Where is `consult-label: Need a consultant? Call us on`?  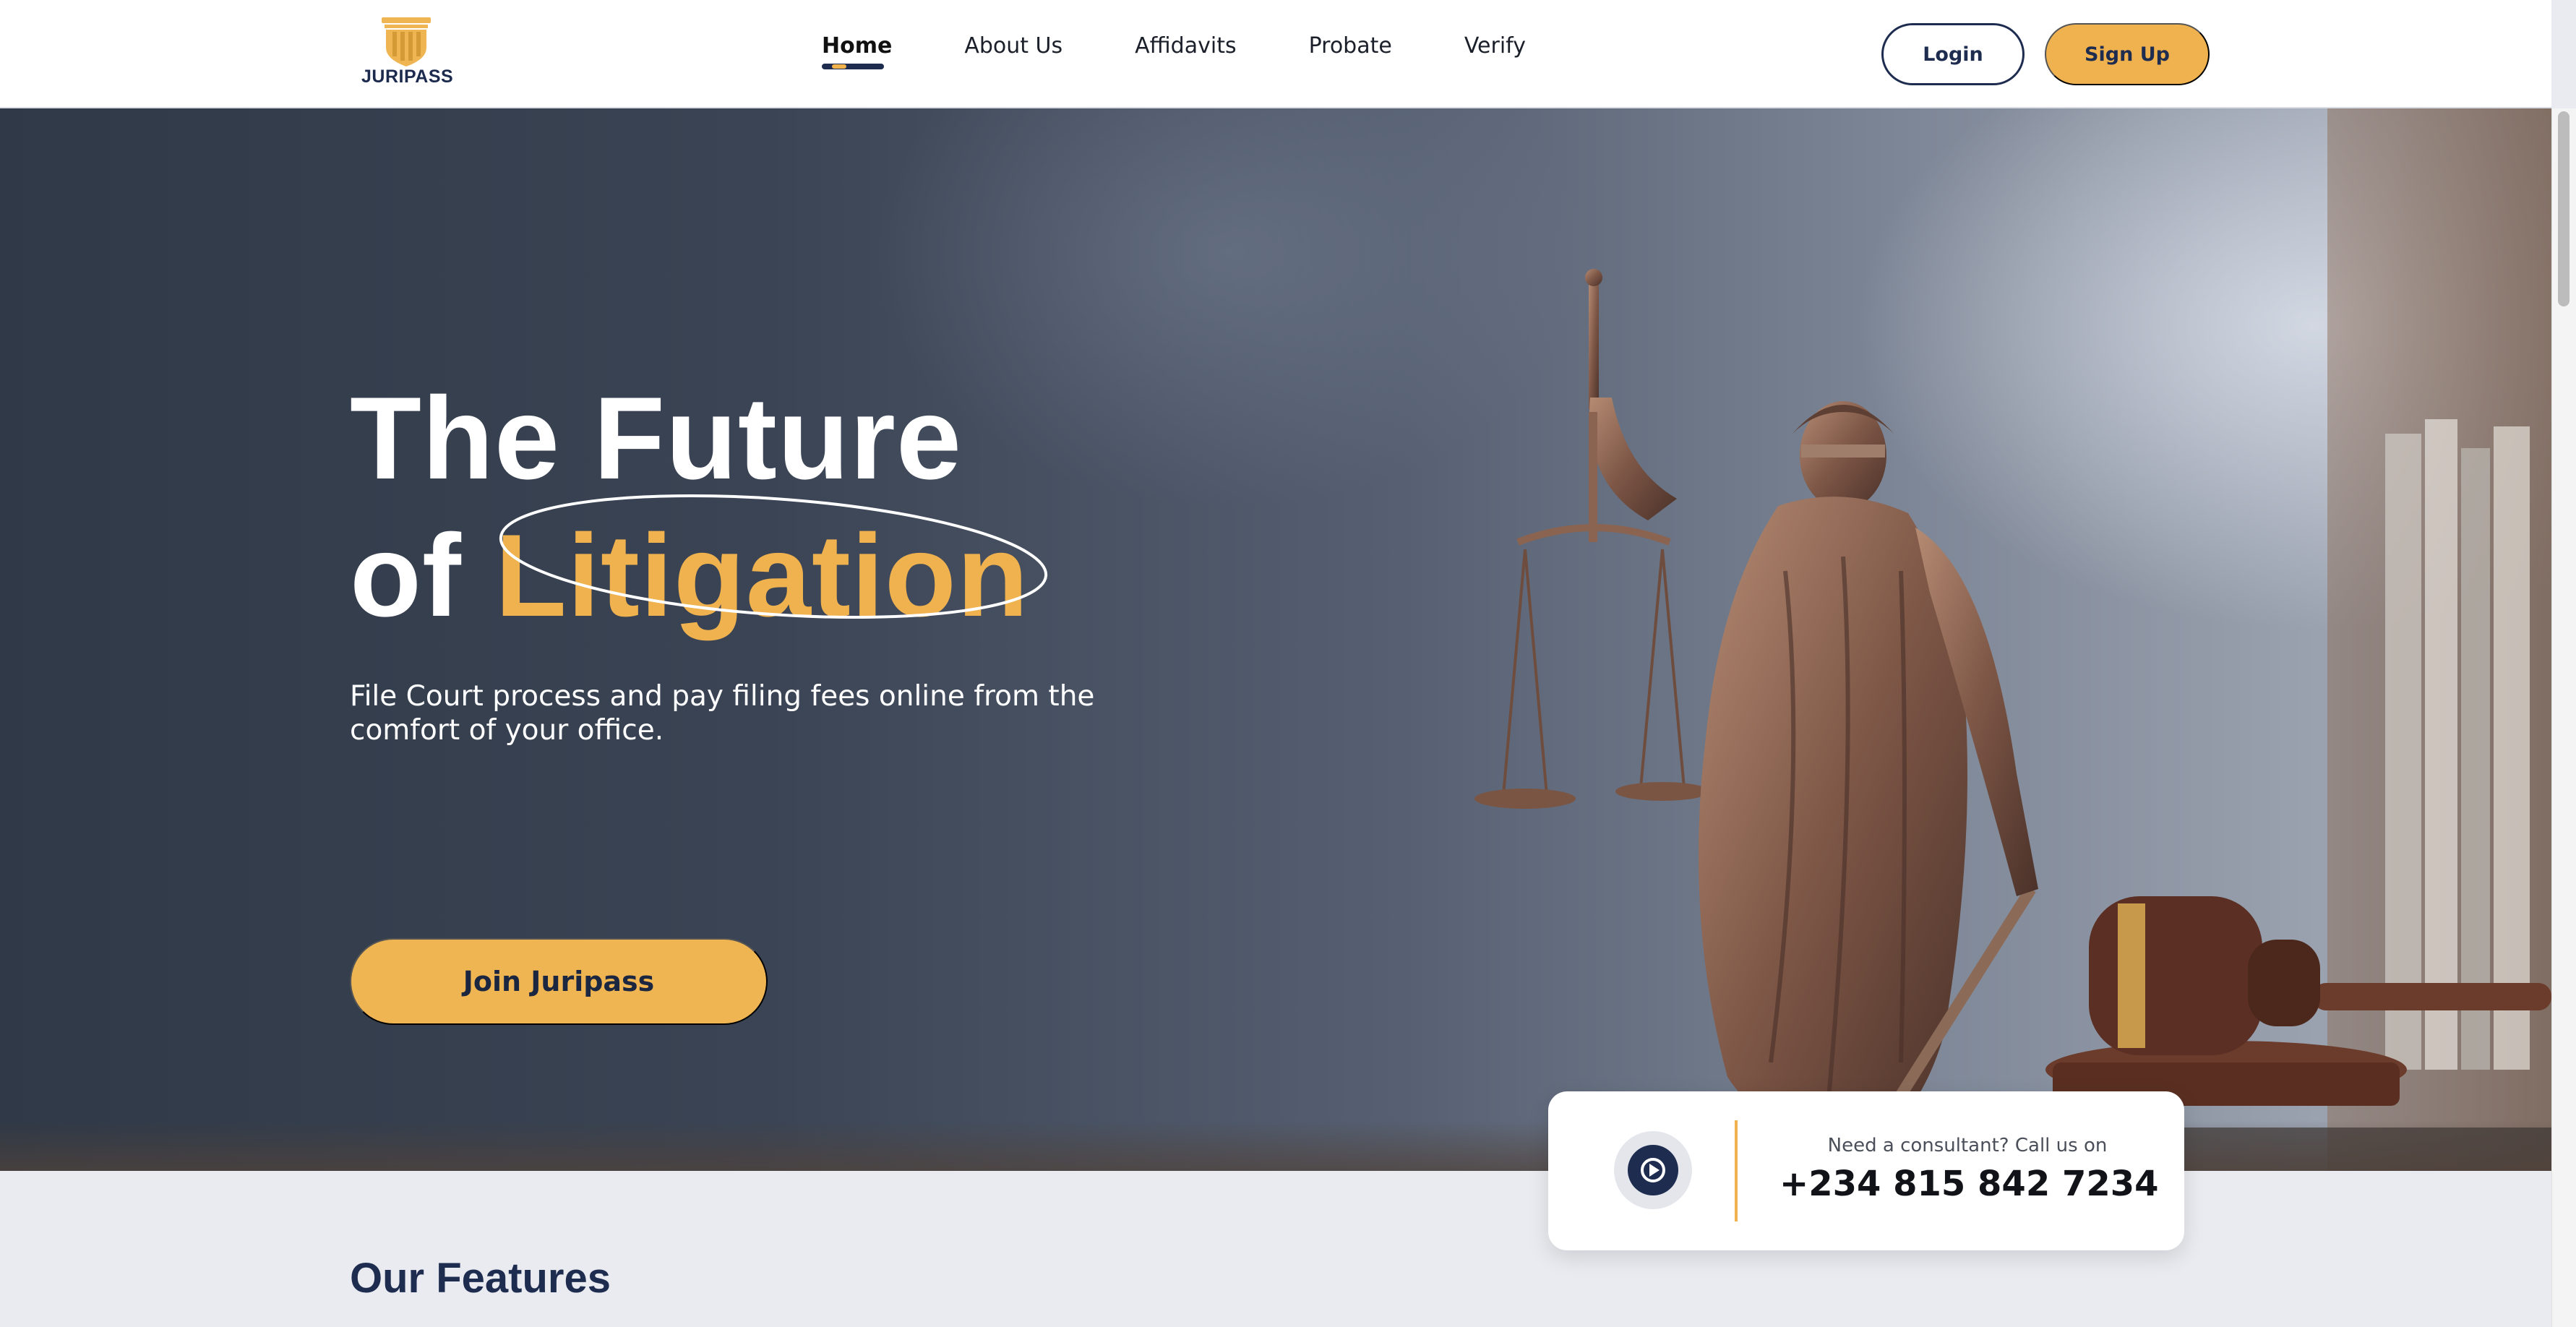
consult-label: Need a consultant? Call us on is located at coordinates (1968, 1145).